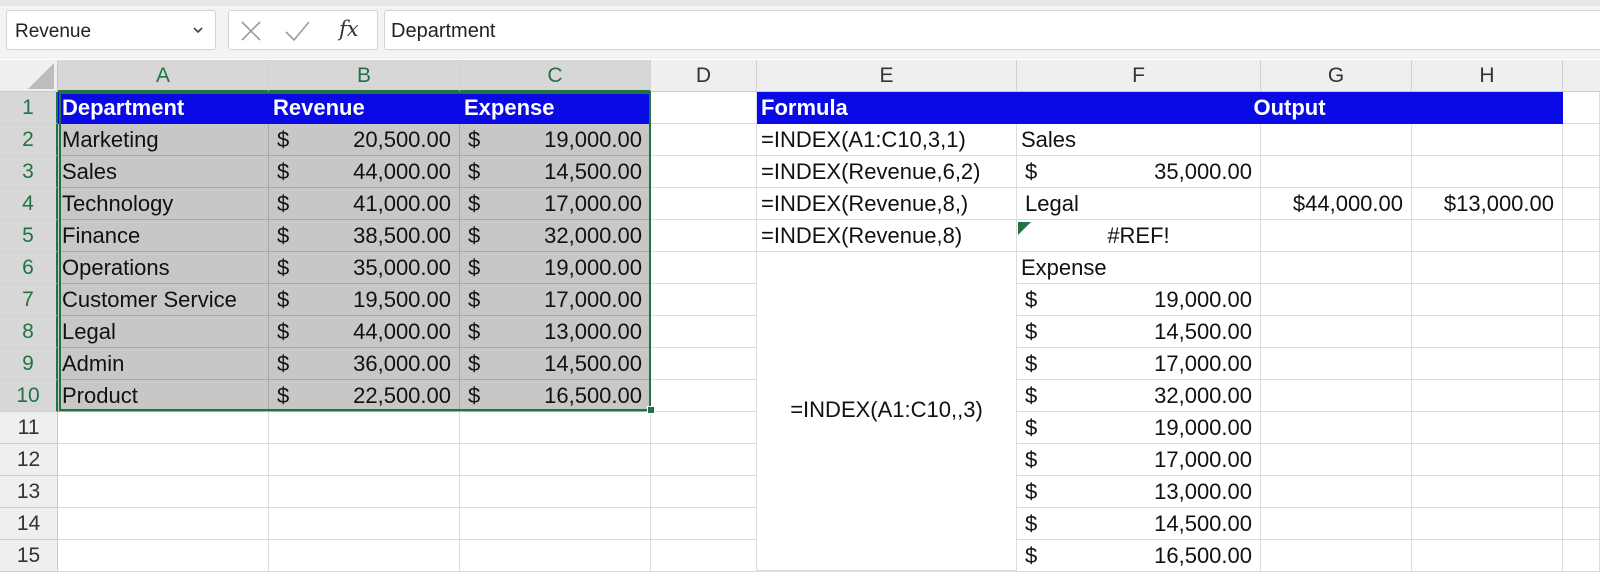  What do you see at coordinates (364, 76) in the screenshot?
I see `column-header-b: B` at bounding box center [364, 76].